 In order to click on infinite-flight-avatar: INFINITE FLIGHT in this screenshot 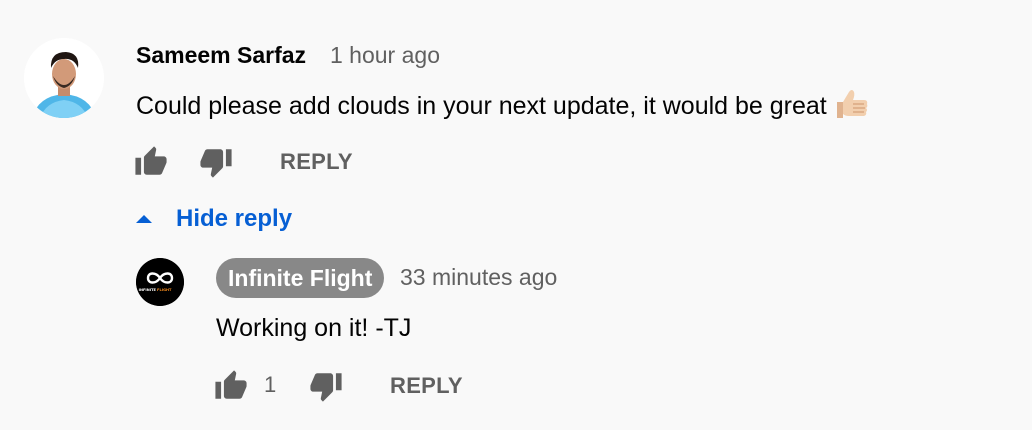, I will do `click(160, 282)`.